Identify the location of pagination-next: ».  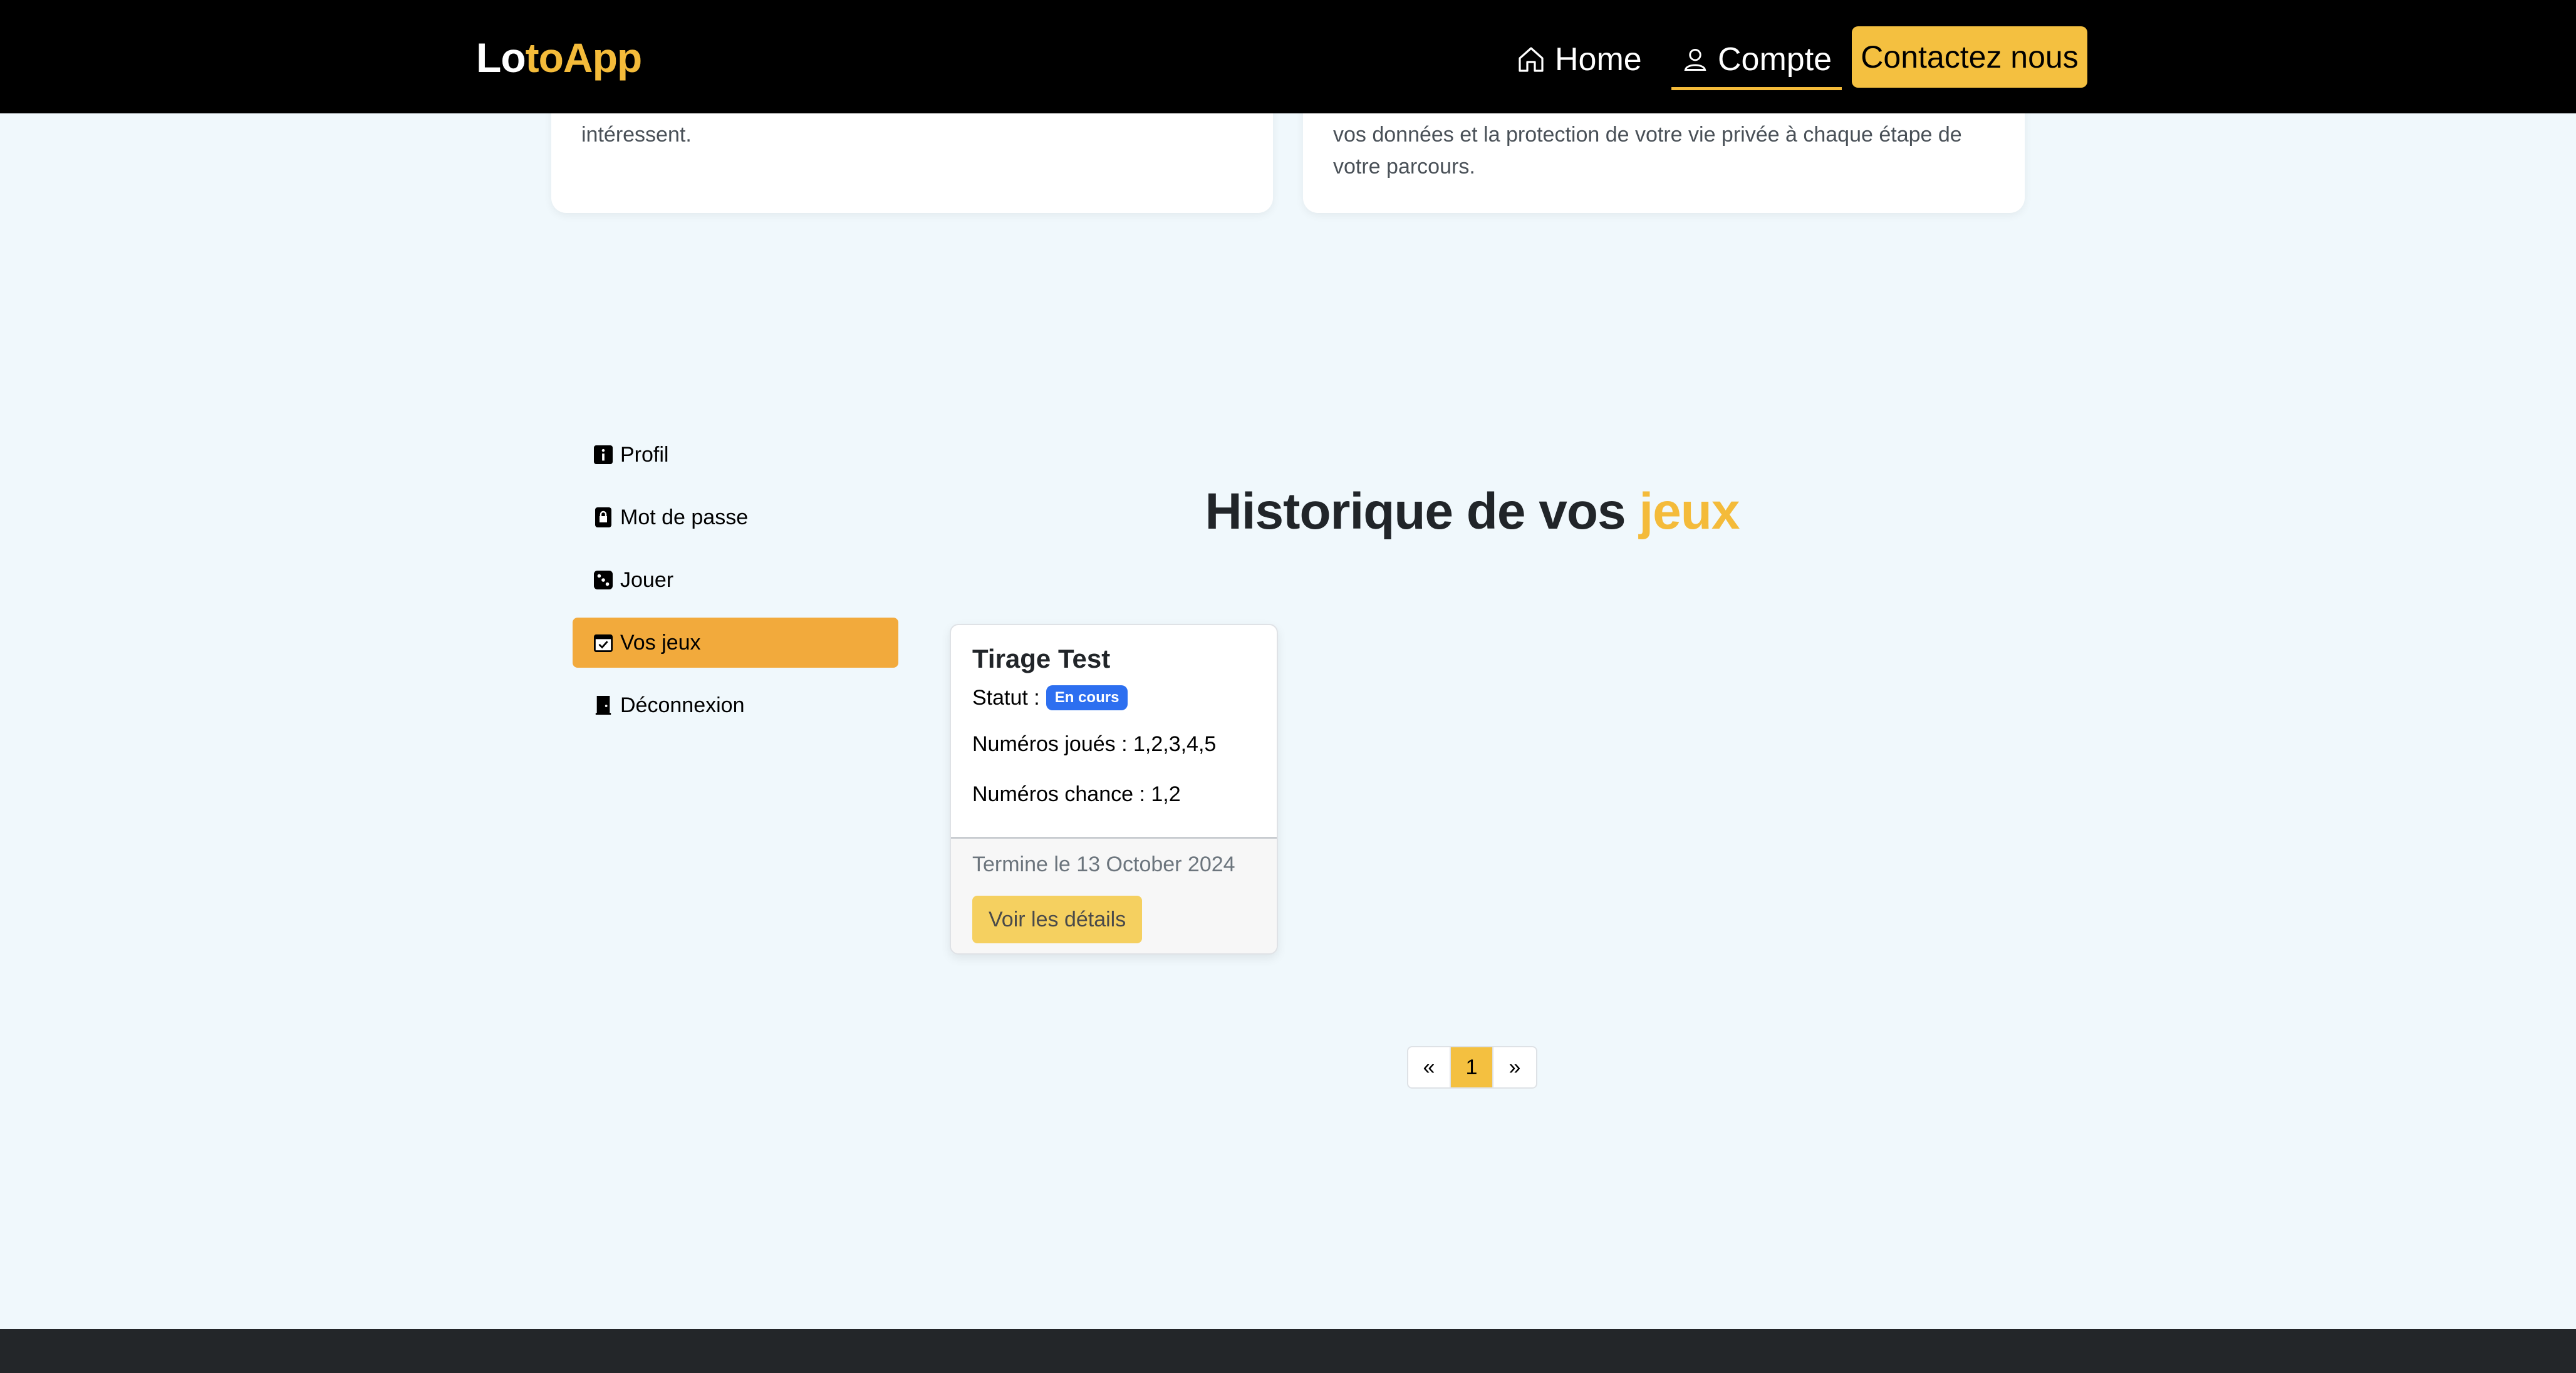
(1514, 1067).